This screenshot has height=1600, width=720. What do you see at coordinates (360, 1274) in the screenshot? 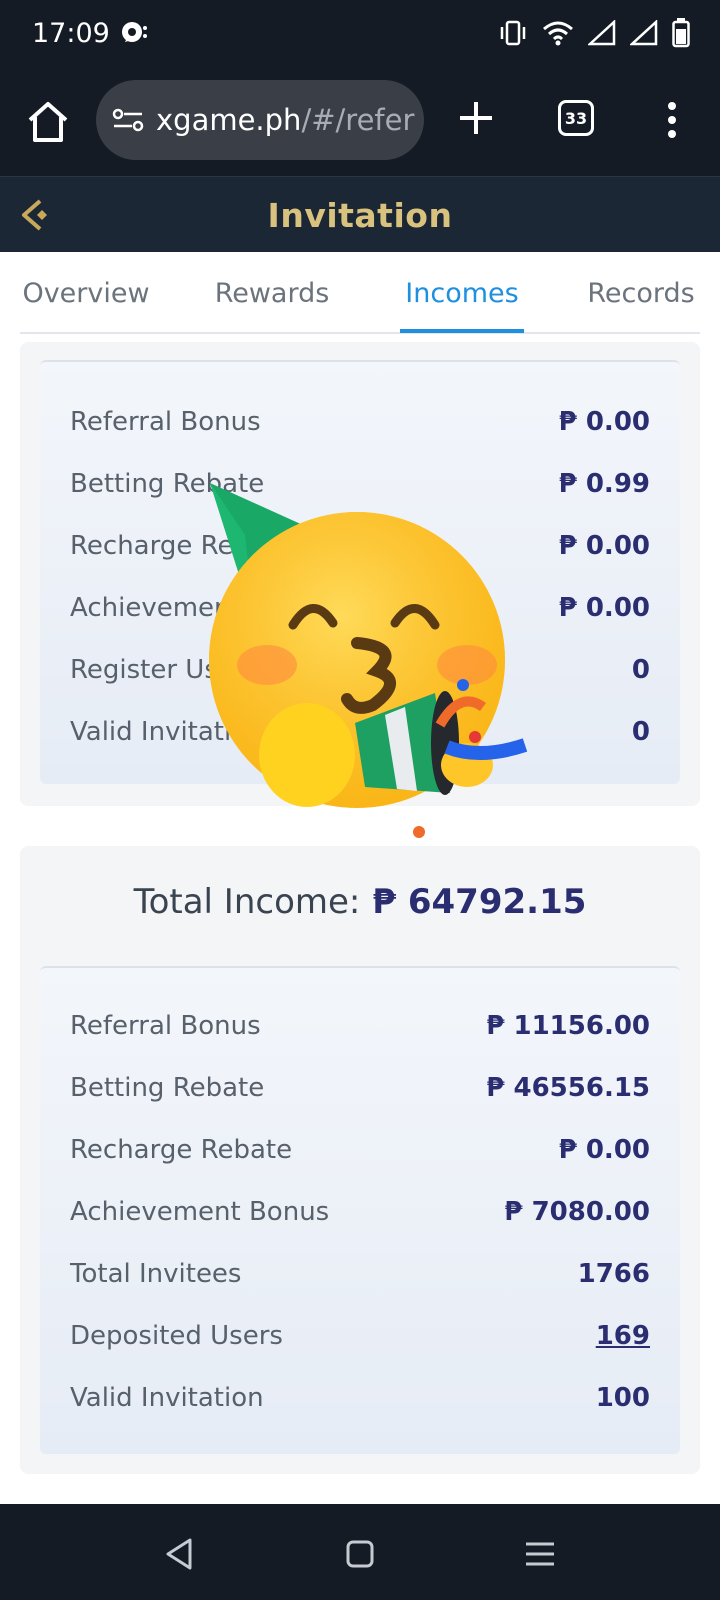
I see `list-item: Total Invitees 1766` at bounding box center [360, 1274].